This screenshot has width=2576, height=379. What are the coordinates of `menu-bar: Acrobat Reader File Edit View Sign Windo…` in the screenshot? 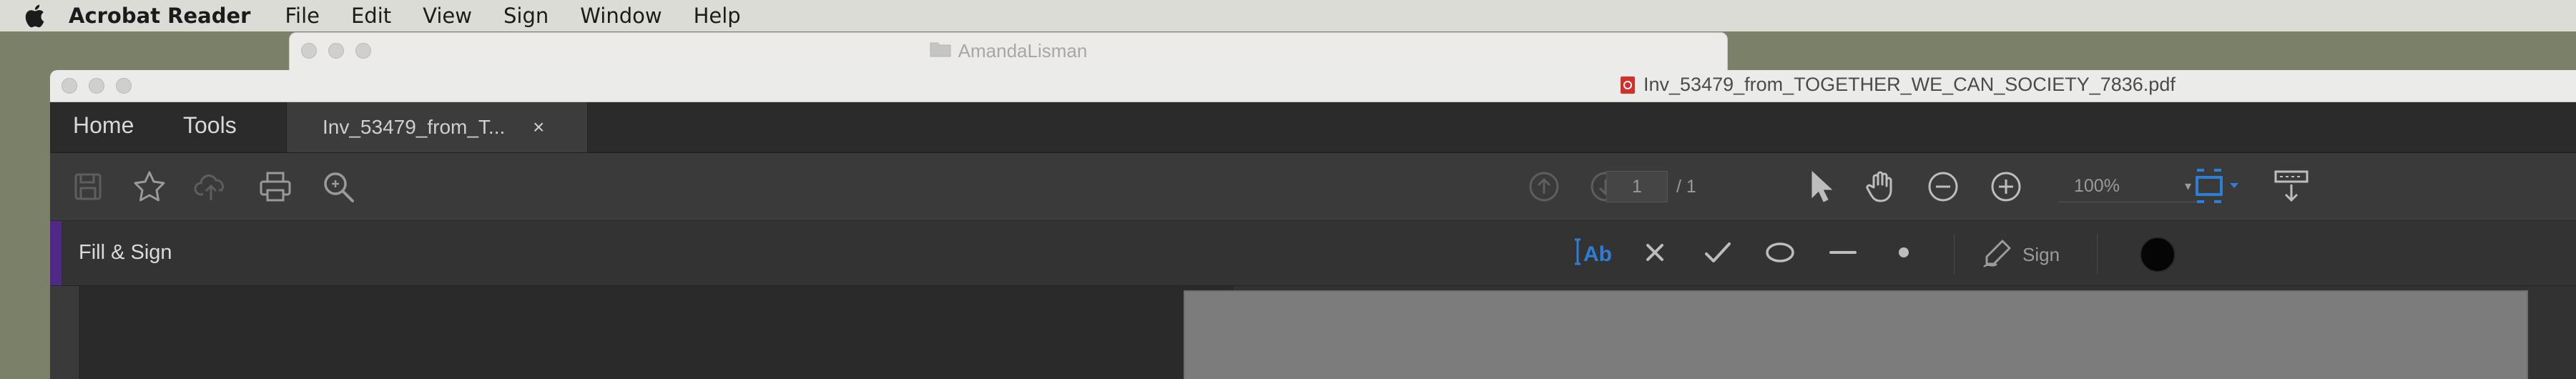 It's located at (1288, 15).